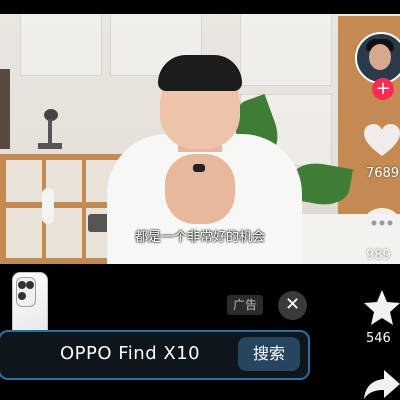  Describe the element at coordinates (381, 142) in the screenshot. I see `heart-icon` at that location.